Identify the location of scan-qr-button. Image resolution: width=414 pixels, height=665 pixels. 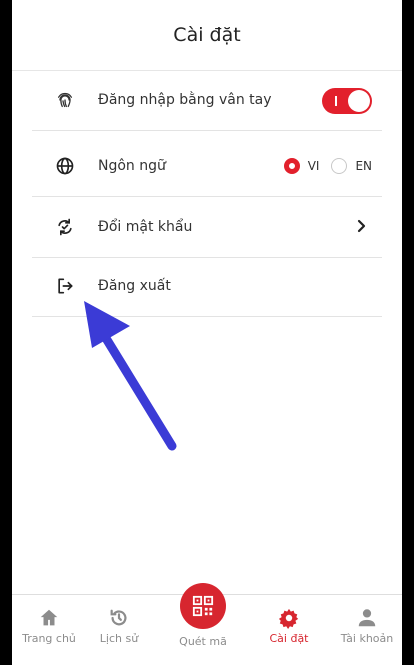
(203, 606).